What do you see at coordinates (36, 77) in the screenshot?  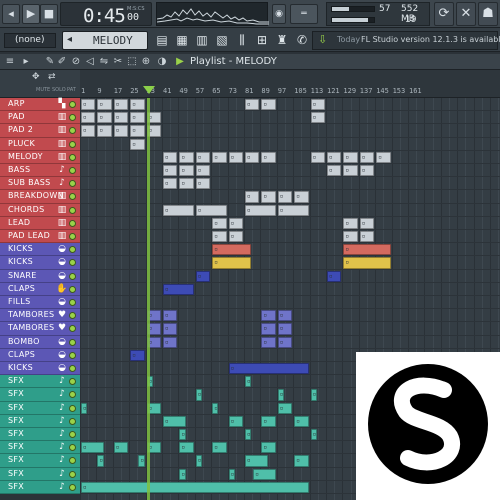 I see `move-icon: ✥` at bounding box center [36, 77].